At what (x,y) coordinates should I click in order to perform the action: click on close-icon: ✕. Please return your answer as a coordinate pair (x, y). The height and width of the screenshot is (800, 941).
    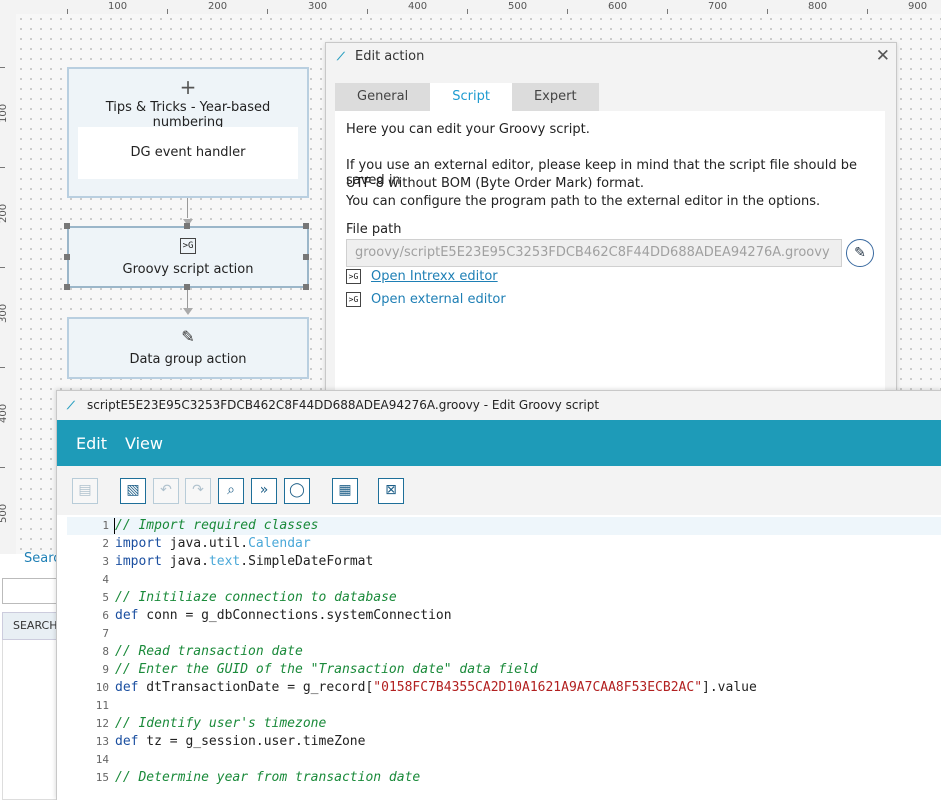
    Looking at the image, I should click on (883, 56).